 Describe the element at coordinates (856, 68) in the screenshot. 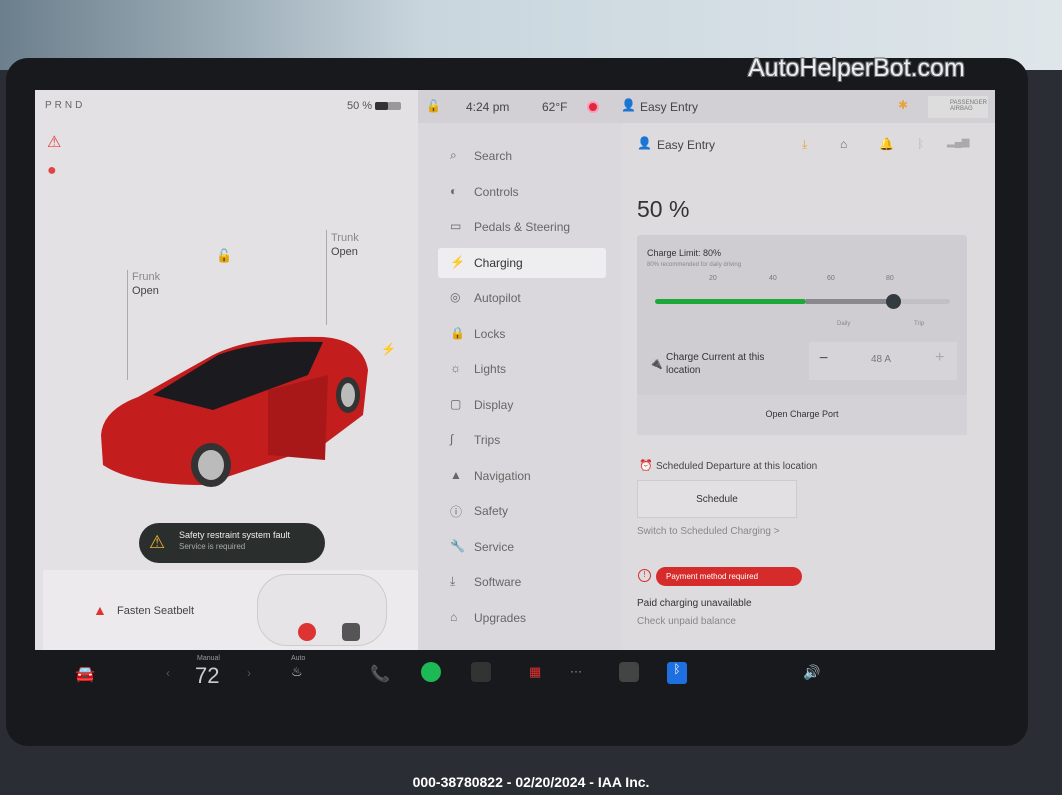

I see `watermark: AutoHelperBot.com` at that location.